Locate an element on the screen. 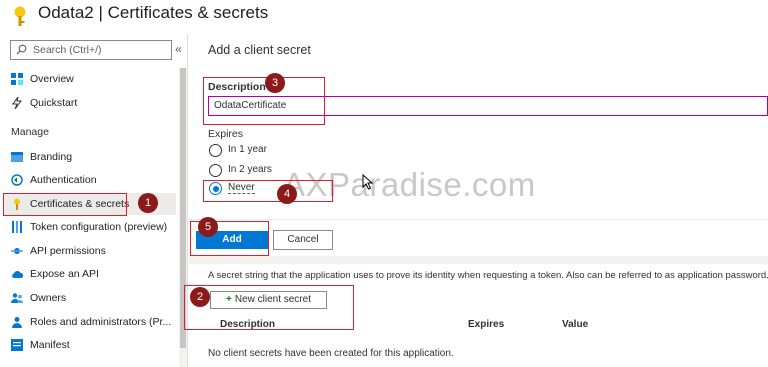 Image resolution: width=768 pixels, height=367 pixels. callout-badge-3: 3 is located at coordinates (275, 83).